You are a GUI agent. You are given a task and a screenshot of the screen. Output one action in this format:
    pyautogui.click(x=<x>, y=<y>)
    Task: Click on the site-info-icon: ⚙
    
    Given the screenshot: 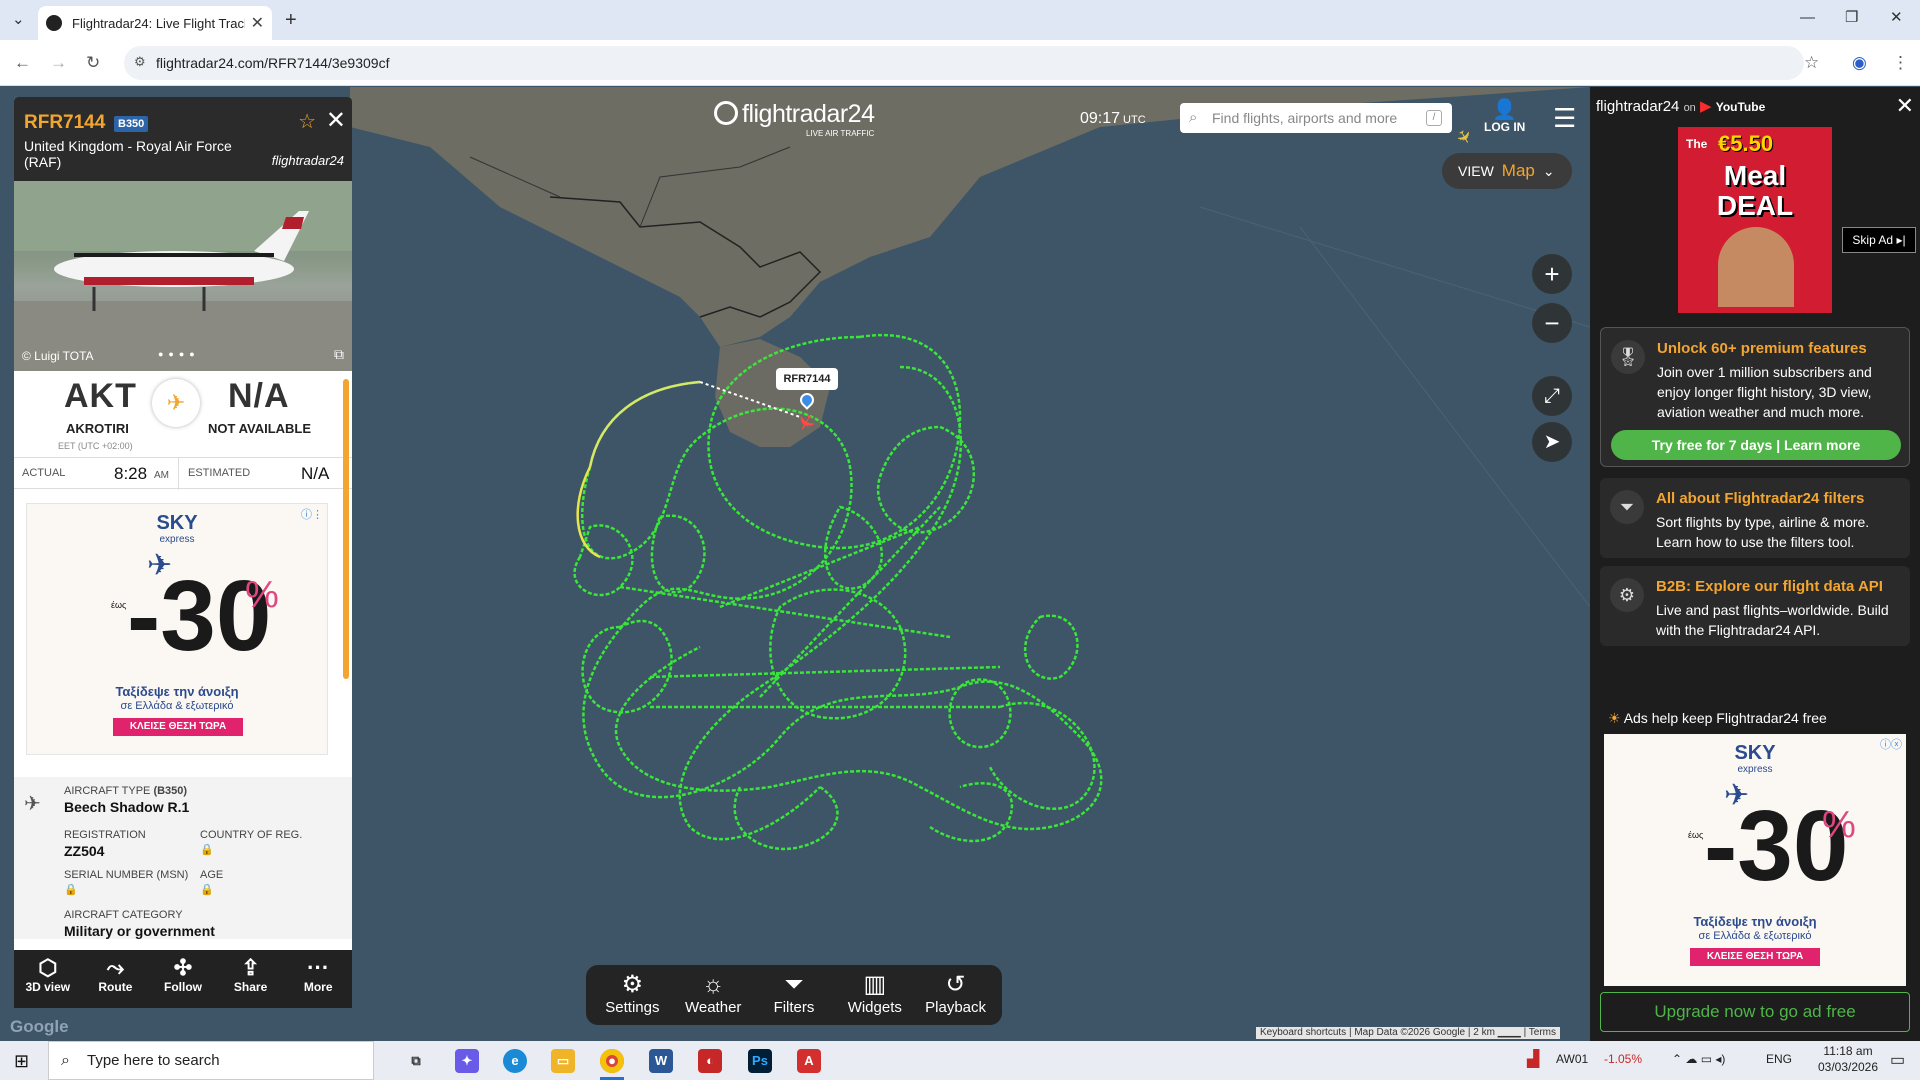 What is the action you would take?
    pyautogui.click(x=140, y=62)
    